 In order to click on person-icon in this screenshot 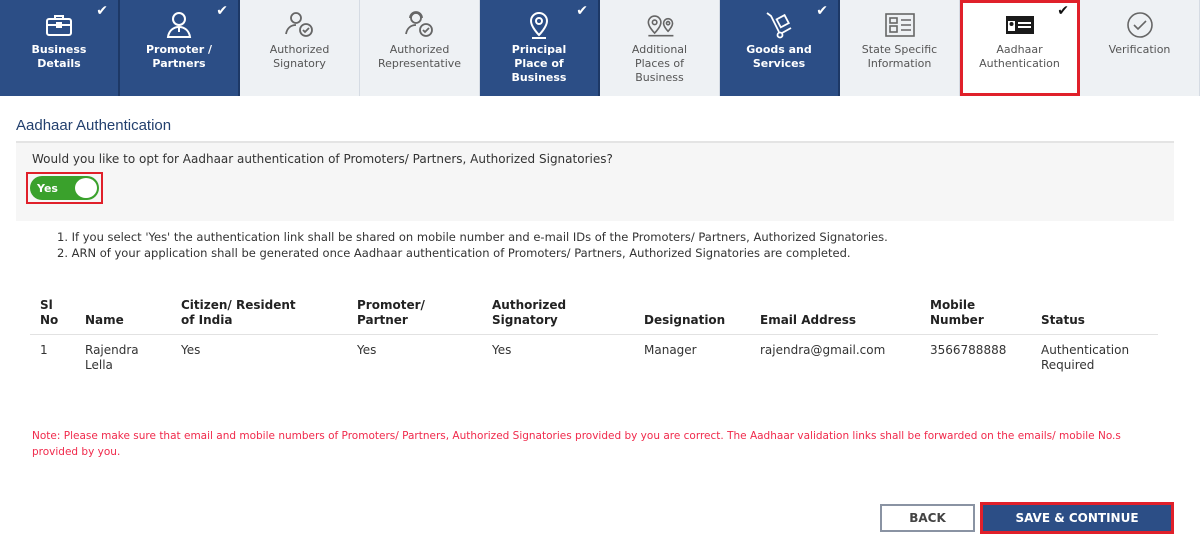, I will do `click(179, 25)`.